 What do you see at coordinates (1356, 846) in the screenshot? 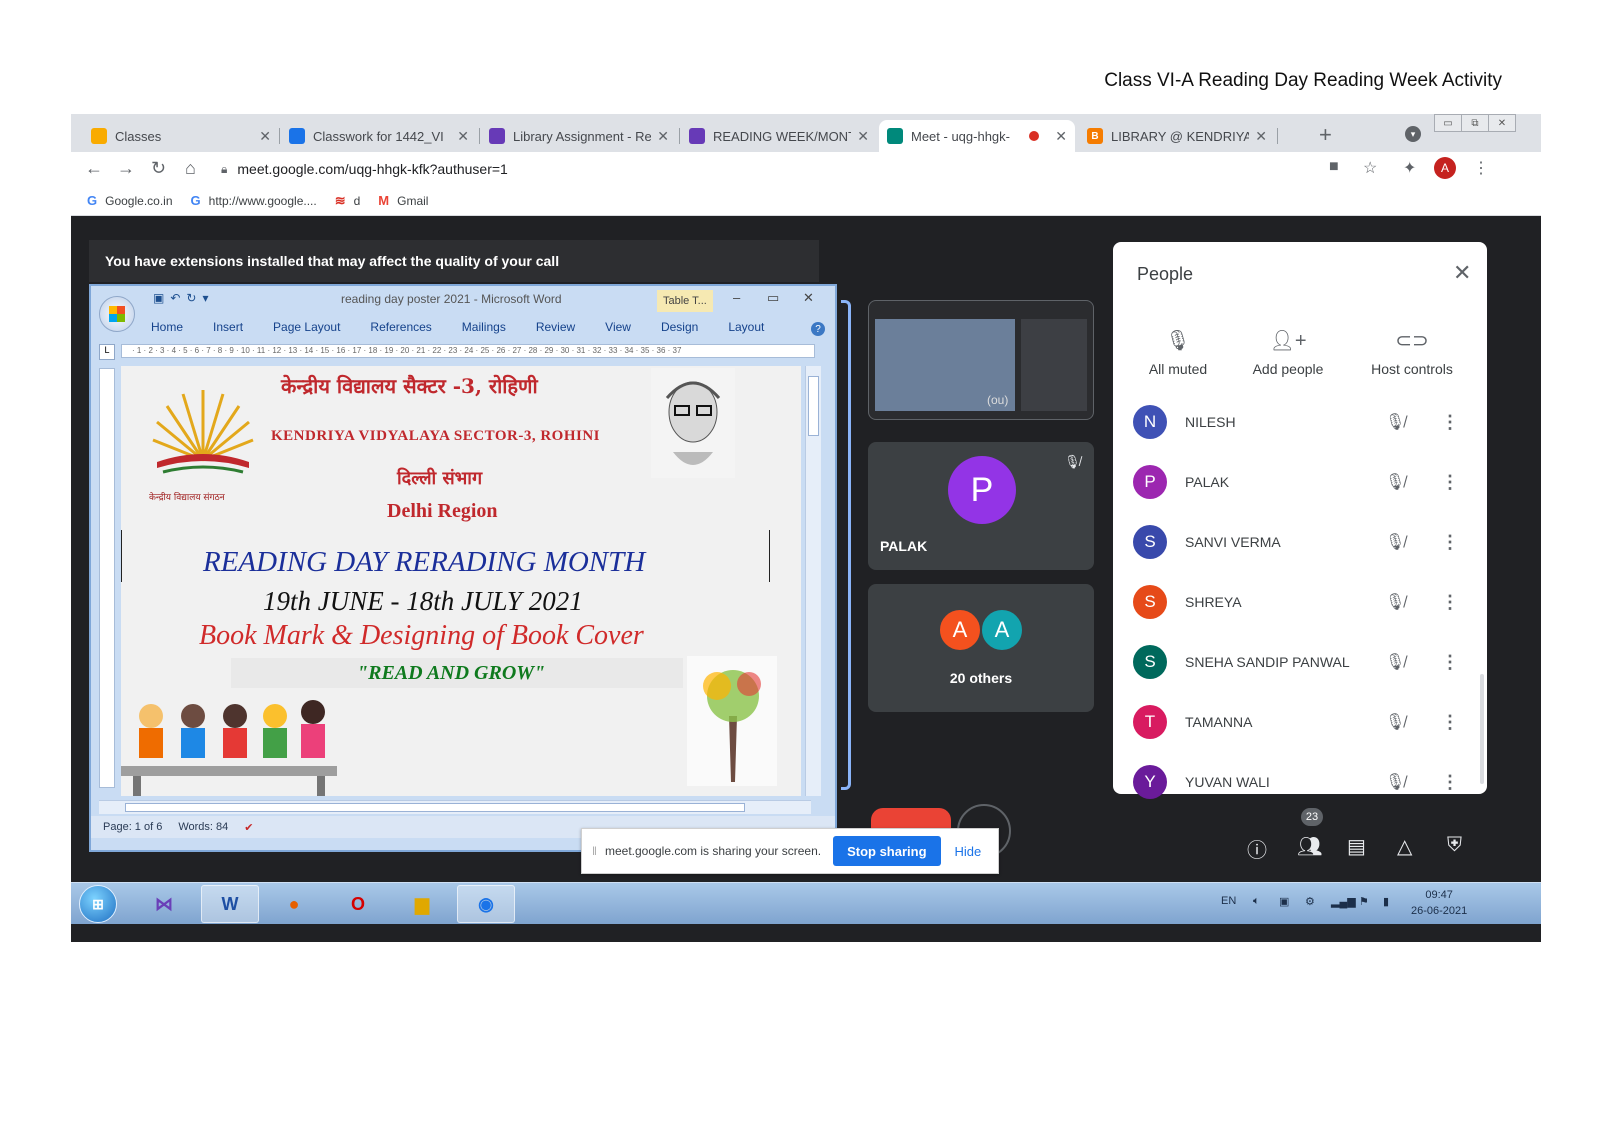
I see `chat-icon: ▤` at bounding box center [1356, 846].